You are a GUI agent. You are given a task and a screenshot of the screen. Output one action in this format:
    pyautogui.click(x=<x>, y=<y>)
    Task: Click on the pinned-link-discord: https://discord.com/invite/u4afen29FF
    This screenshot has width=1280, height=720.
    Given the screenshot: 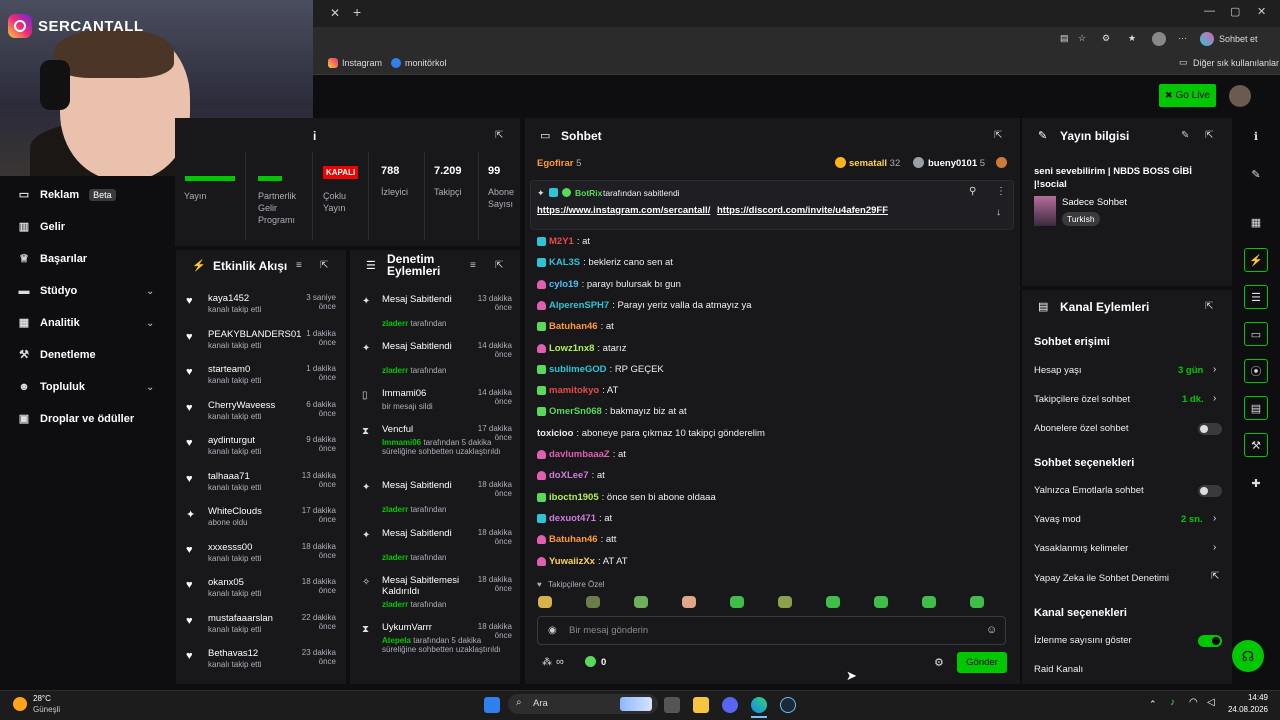 What is the action you would take?
    pyautogui.click(x=802, y=210)
    